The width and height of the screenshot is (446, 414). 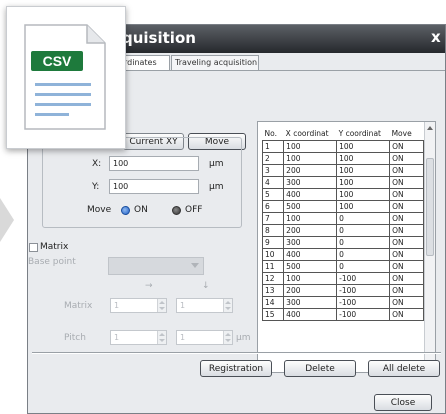 I want to click on move-on-radio, so click(x=125, y=210).